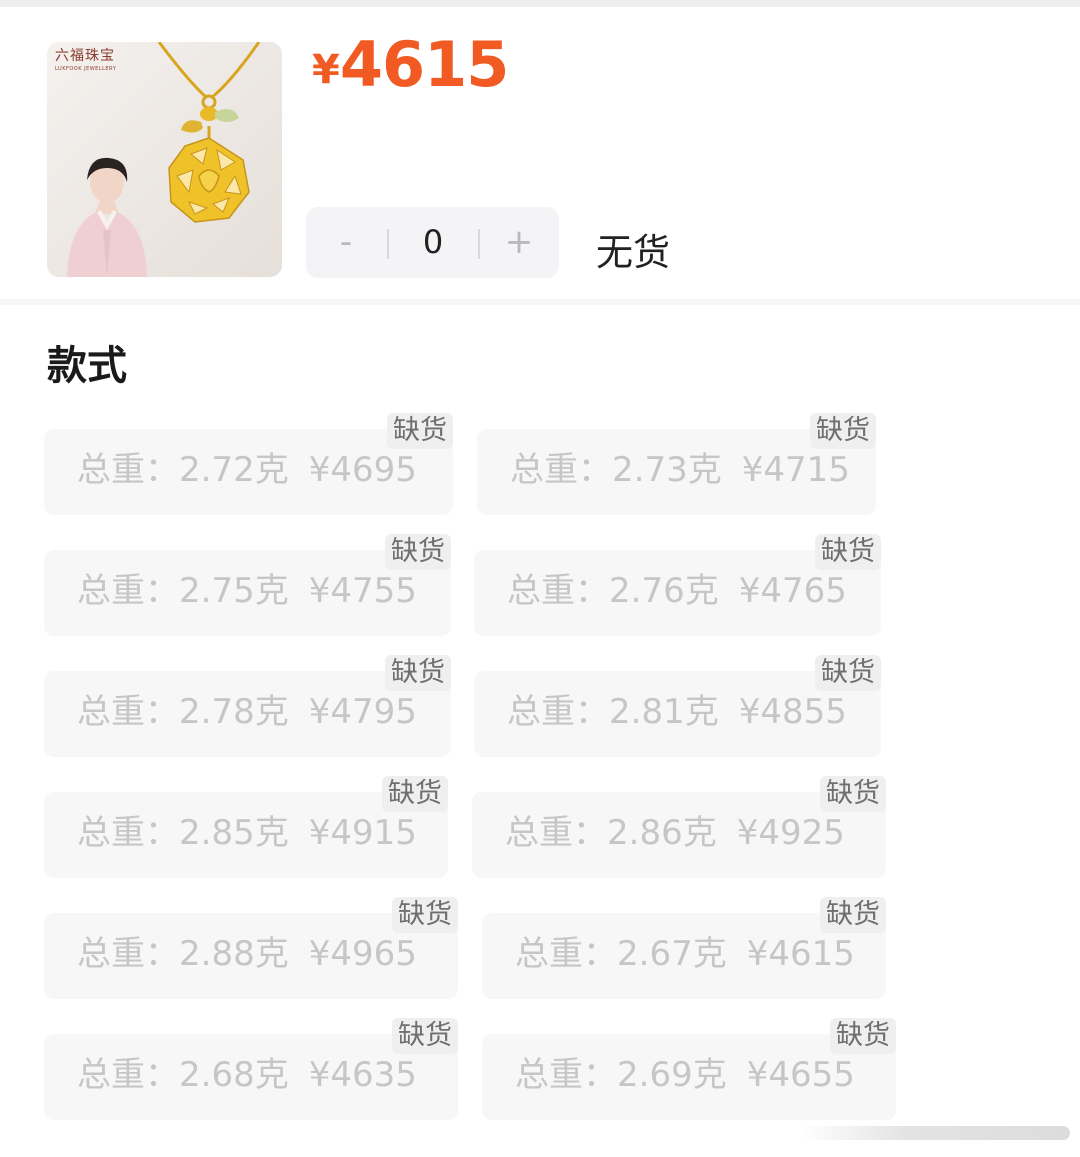  I want to click on variant-option: 总重：2.67克 ¥4615 缺货, so click(684, 948).